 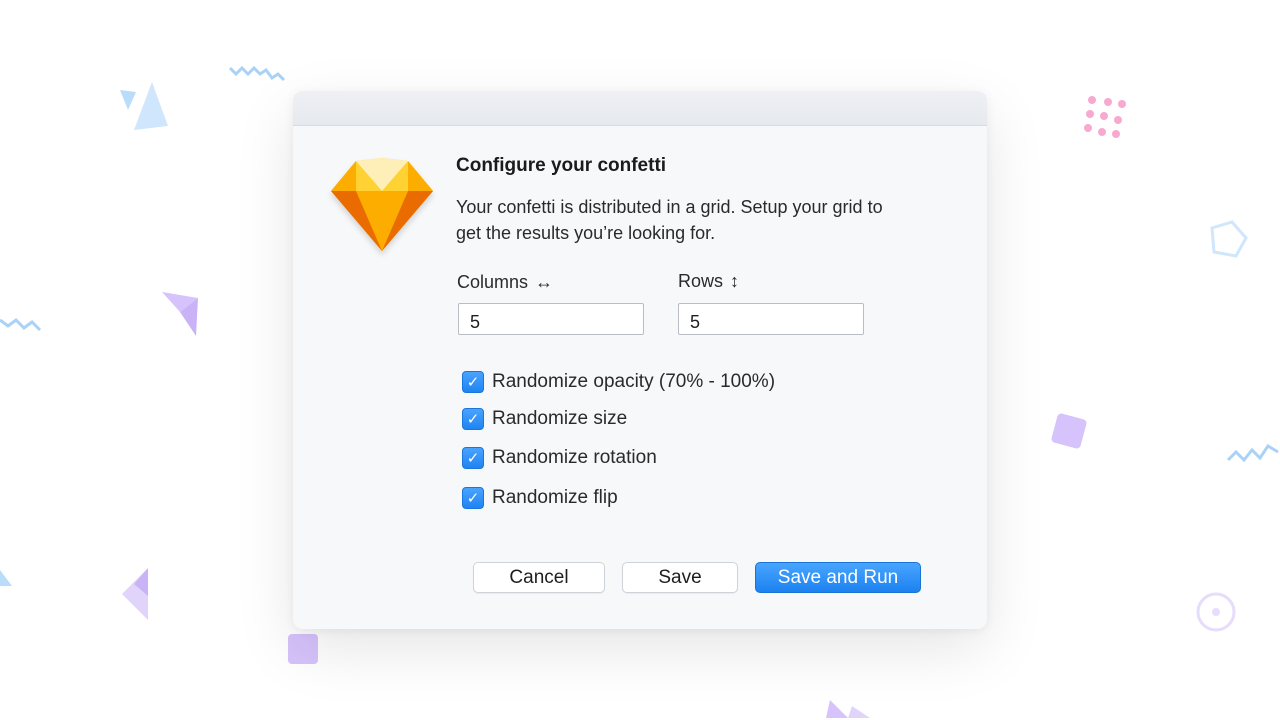 I want to click on option-label: Randomize opacity (70% - 100%), so click(x=634, y=381).